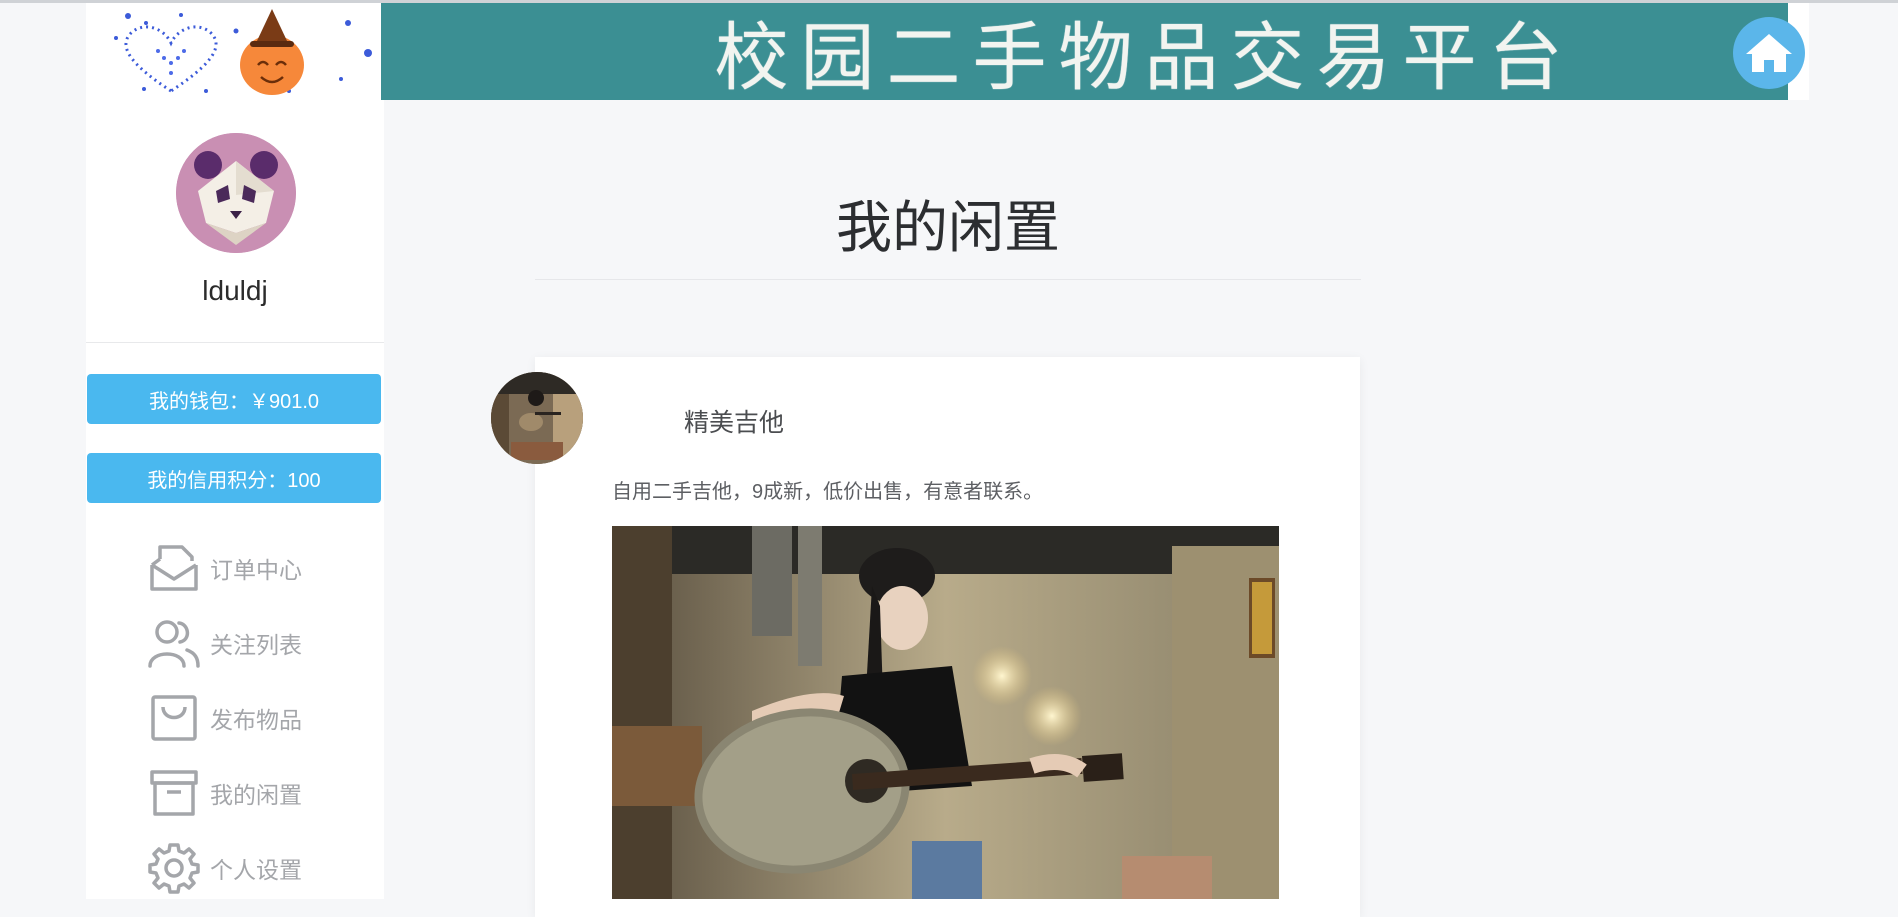 The height and width of the screenshot is (917, 1898). I want to click on logo-illustration, so click(243, 52).